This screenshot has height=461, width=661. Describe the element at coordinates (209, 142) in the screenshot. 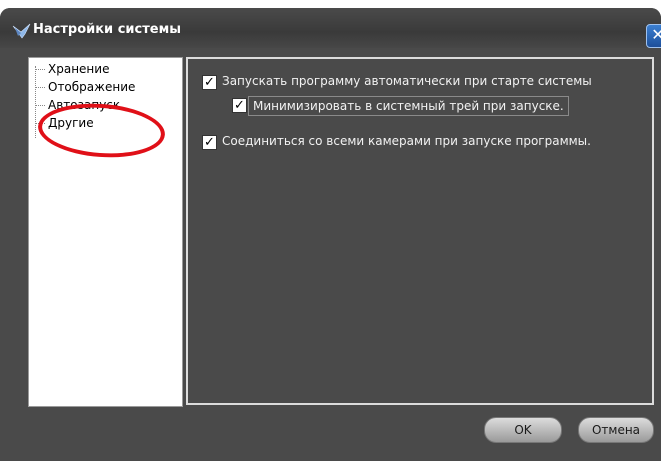

I see `checkbox-connect-cameras: ✓` at that location.